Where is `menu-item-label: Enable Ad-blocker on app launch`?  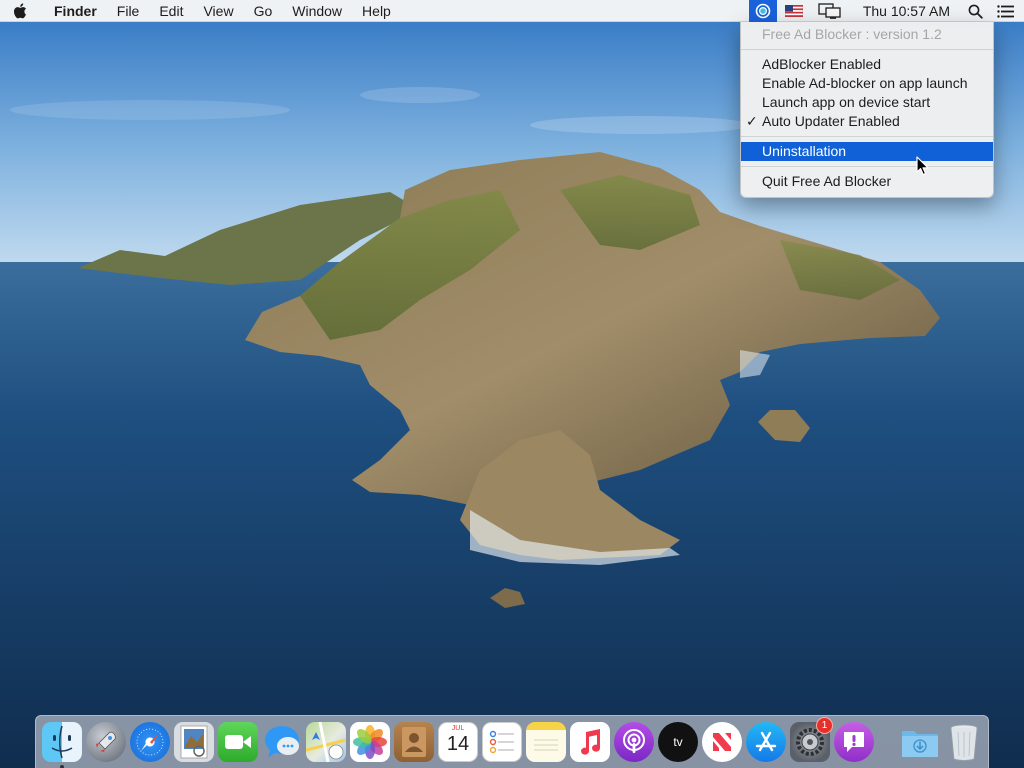 menu-item-label: Enable Ad-blocker on app launch is located at coordinates (865, 83).